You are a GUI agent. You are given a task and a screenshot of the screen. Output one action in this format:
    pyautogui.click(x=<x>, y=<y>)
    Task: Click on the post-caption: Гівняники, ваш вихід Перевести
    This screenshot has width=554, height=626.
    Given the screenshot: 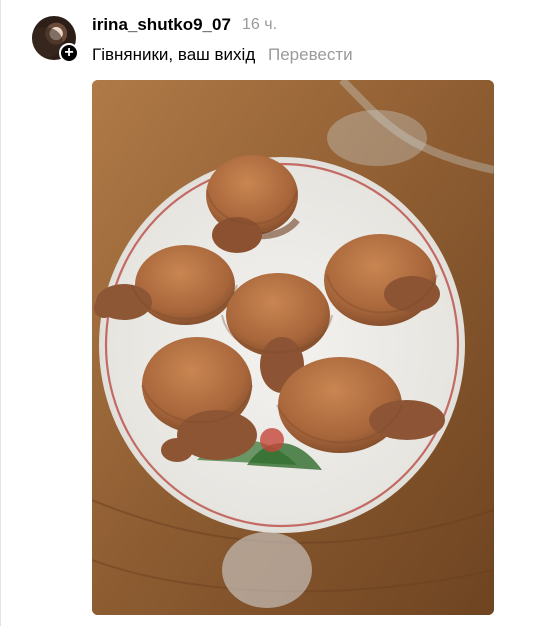 What is the action you would take?
    pyautogui.click(x=222, y=55)
    